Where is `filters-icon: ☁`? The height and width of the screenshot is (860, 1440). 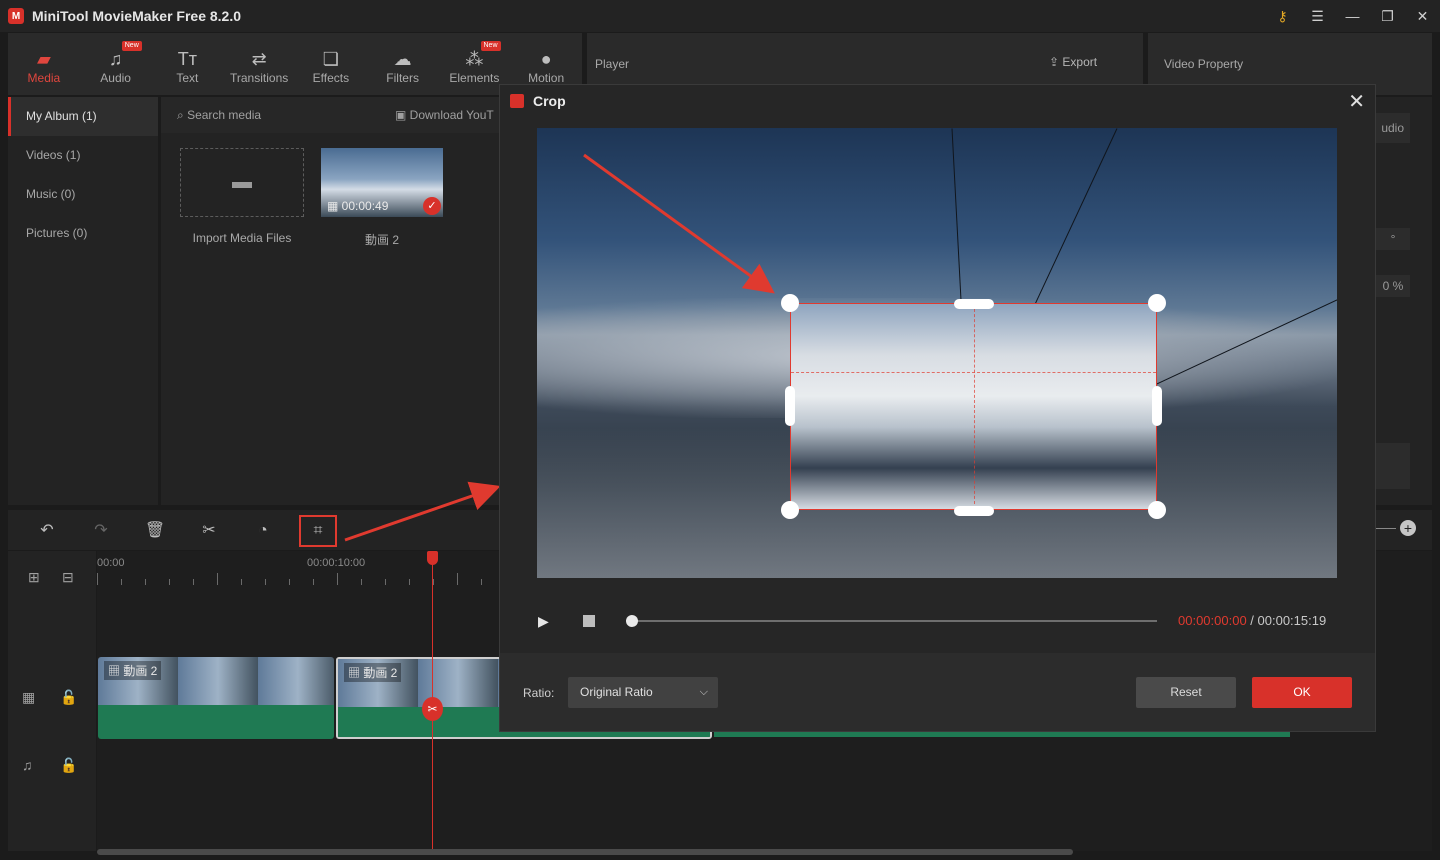
filters-icon: ☁ is located at coordinates (402, 59).